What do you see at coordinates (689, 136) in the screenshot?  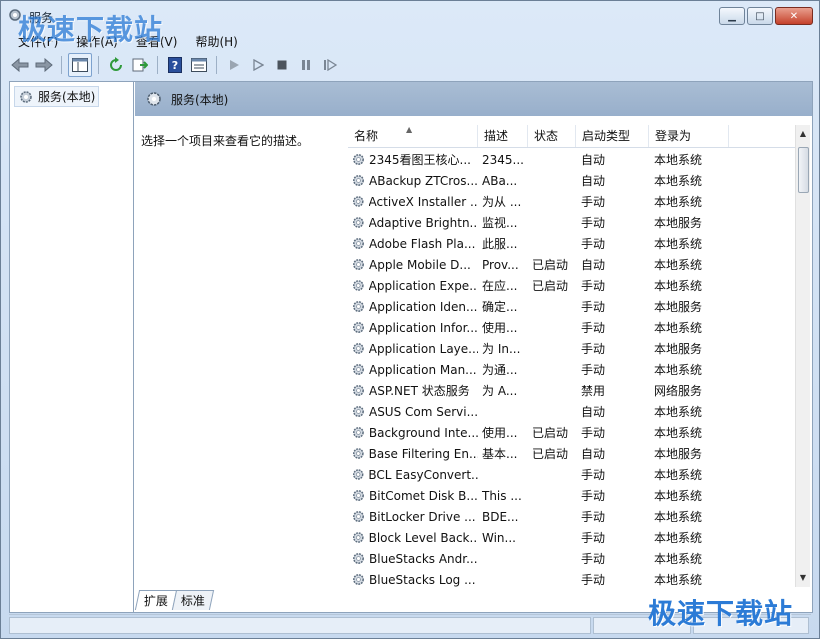 I see `column-header-logon-as: 登录为` at bounding box center [689, 136].